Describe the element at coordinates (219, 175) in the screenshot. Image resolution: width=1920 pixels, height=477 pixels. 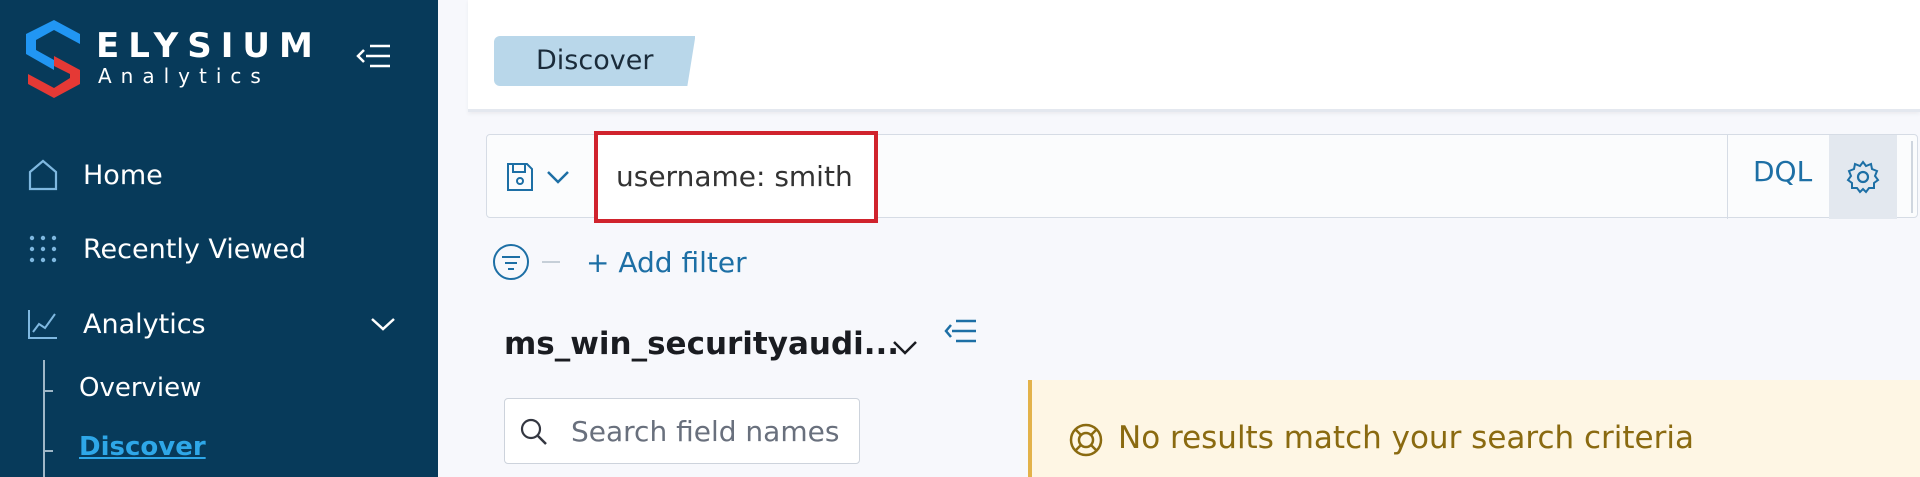
I see `sidebar-item-home: Home` at that location.